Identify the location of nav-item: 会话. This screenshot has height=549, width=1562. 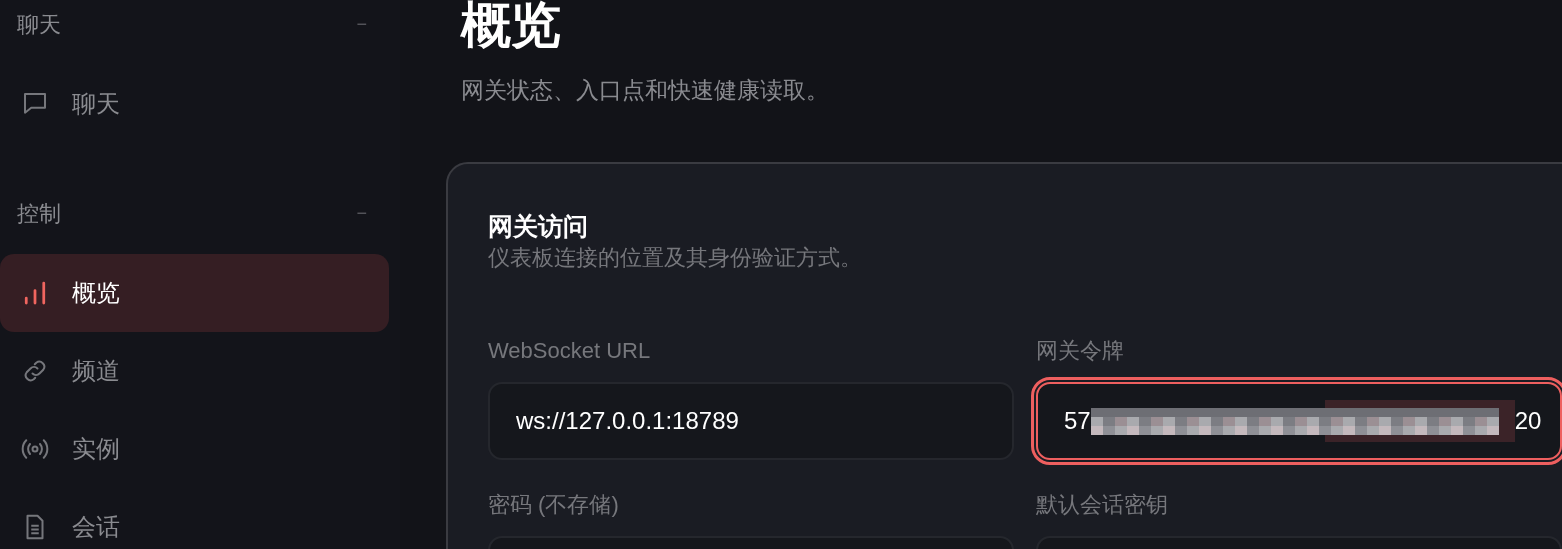
(194, 518).